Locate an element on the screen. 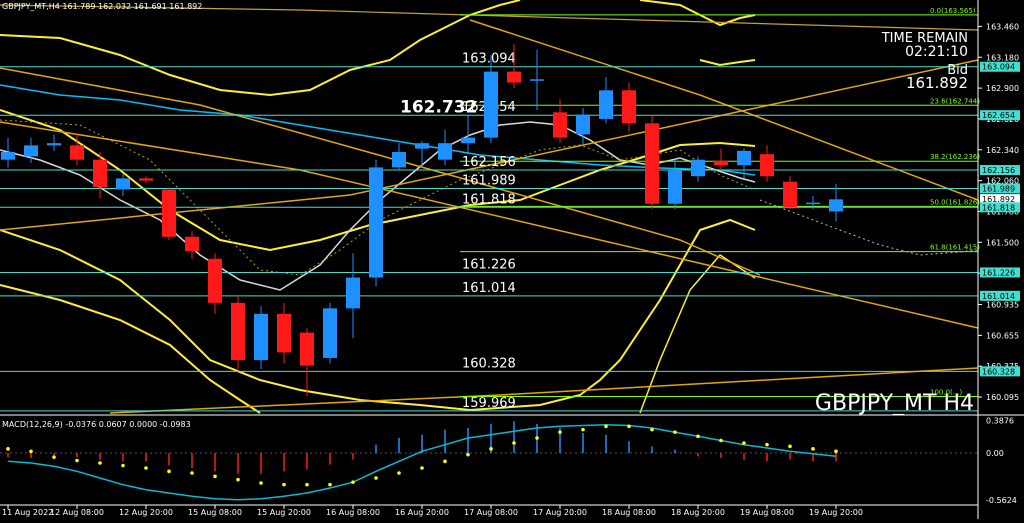 This screenshot has width=1024, height=523. price-tag-label: 163.094 is located at coordinates (998, 67).